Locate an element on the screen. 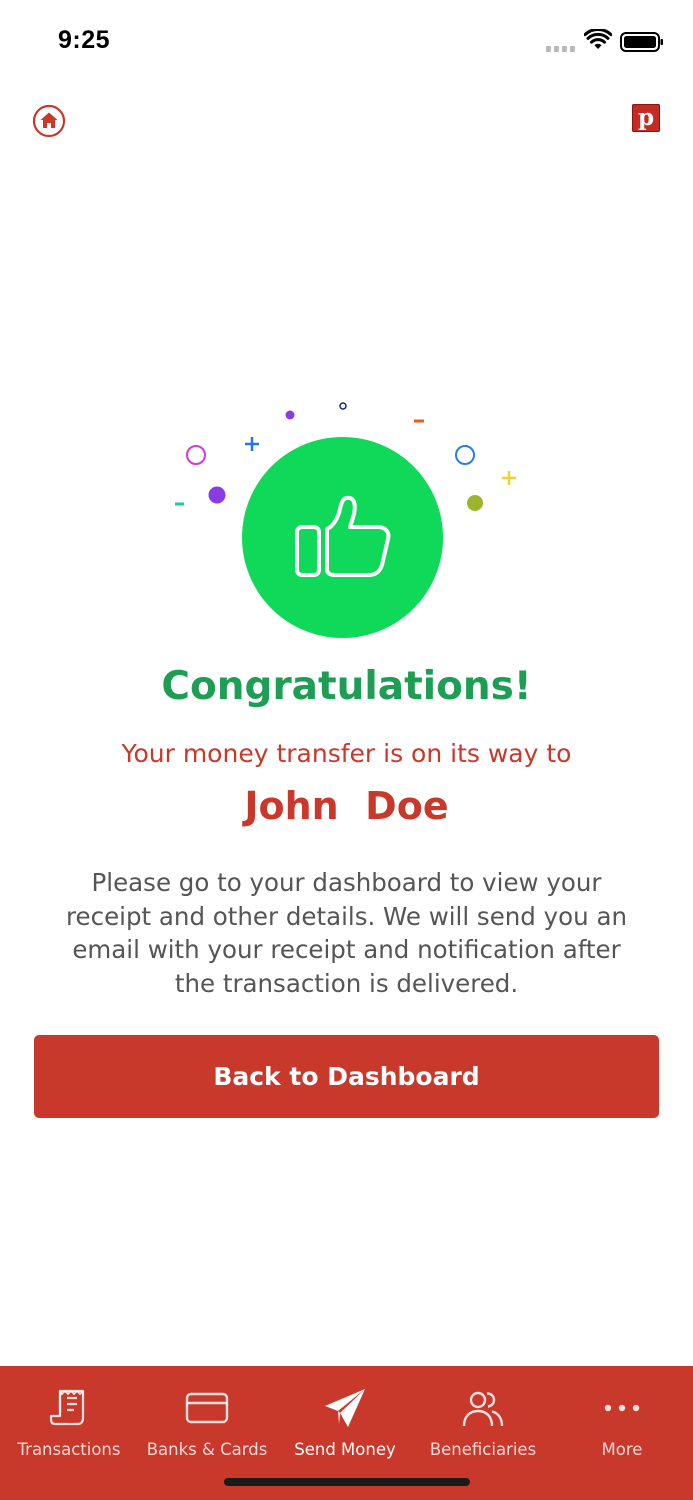 The height and width of the screenshot is (1500, 693). profile-logo: p is located at coordinates (646, 118).